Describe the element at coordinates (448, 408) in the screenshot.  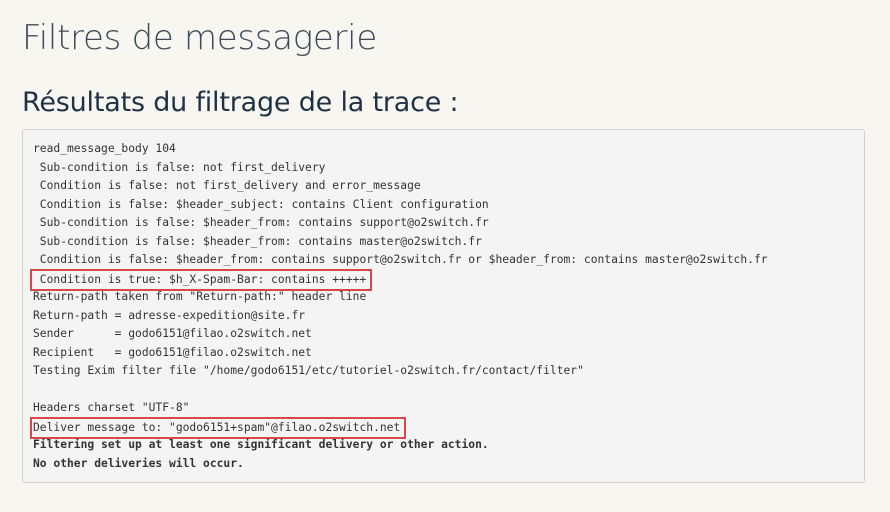
I see `trace-line-row: Headers charset "UTF-8"` at that location.